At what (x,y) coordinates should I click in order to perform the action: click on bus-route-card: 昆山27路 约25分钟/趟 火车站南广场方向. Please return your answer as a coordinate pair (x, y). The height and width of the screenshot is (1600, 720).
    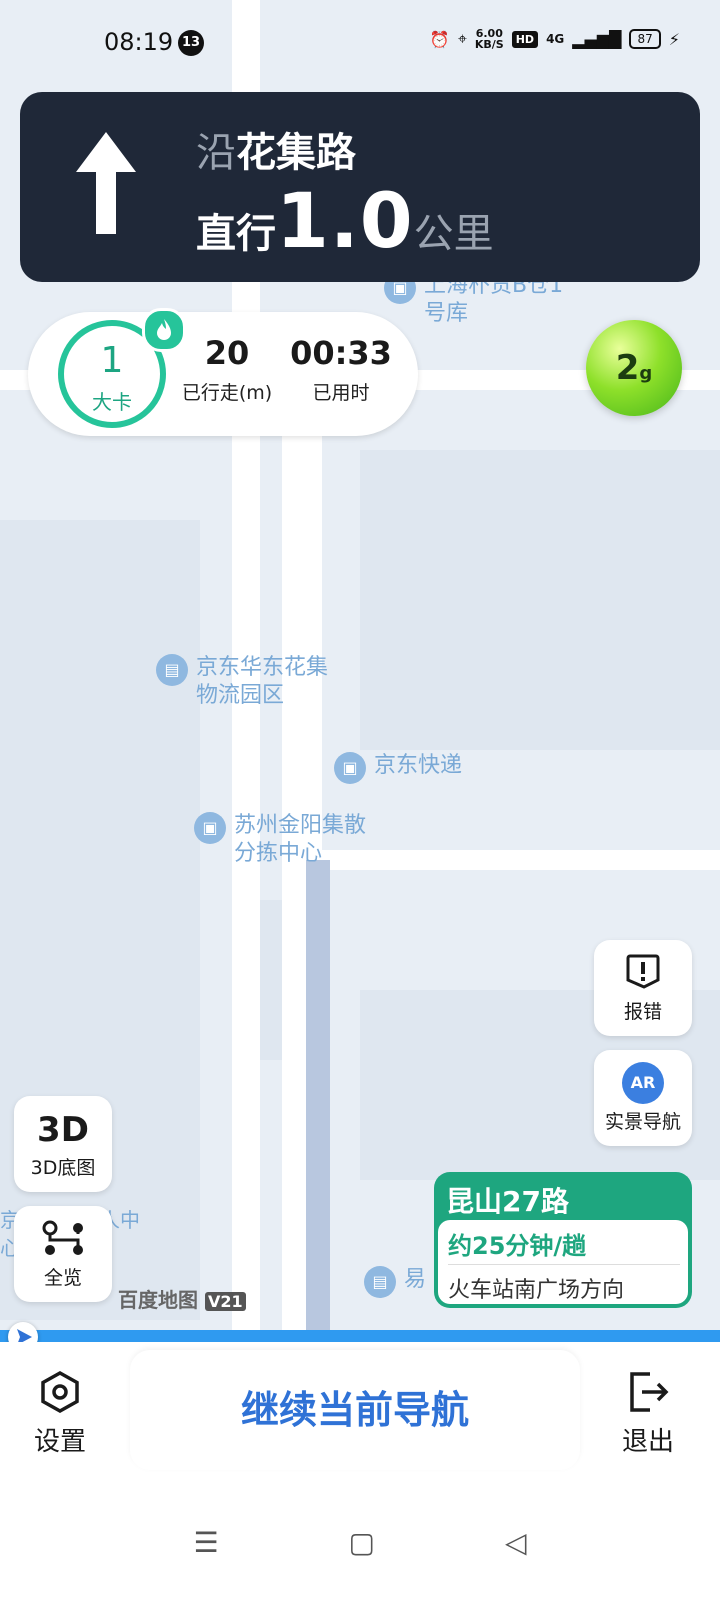
    Looking at the image, I should click on (563, 1240).